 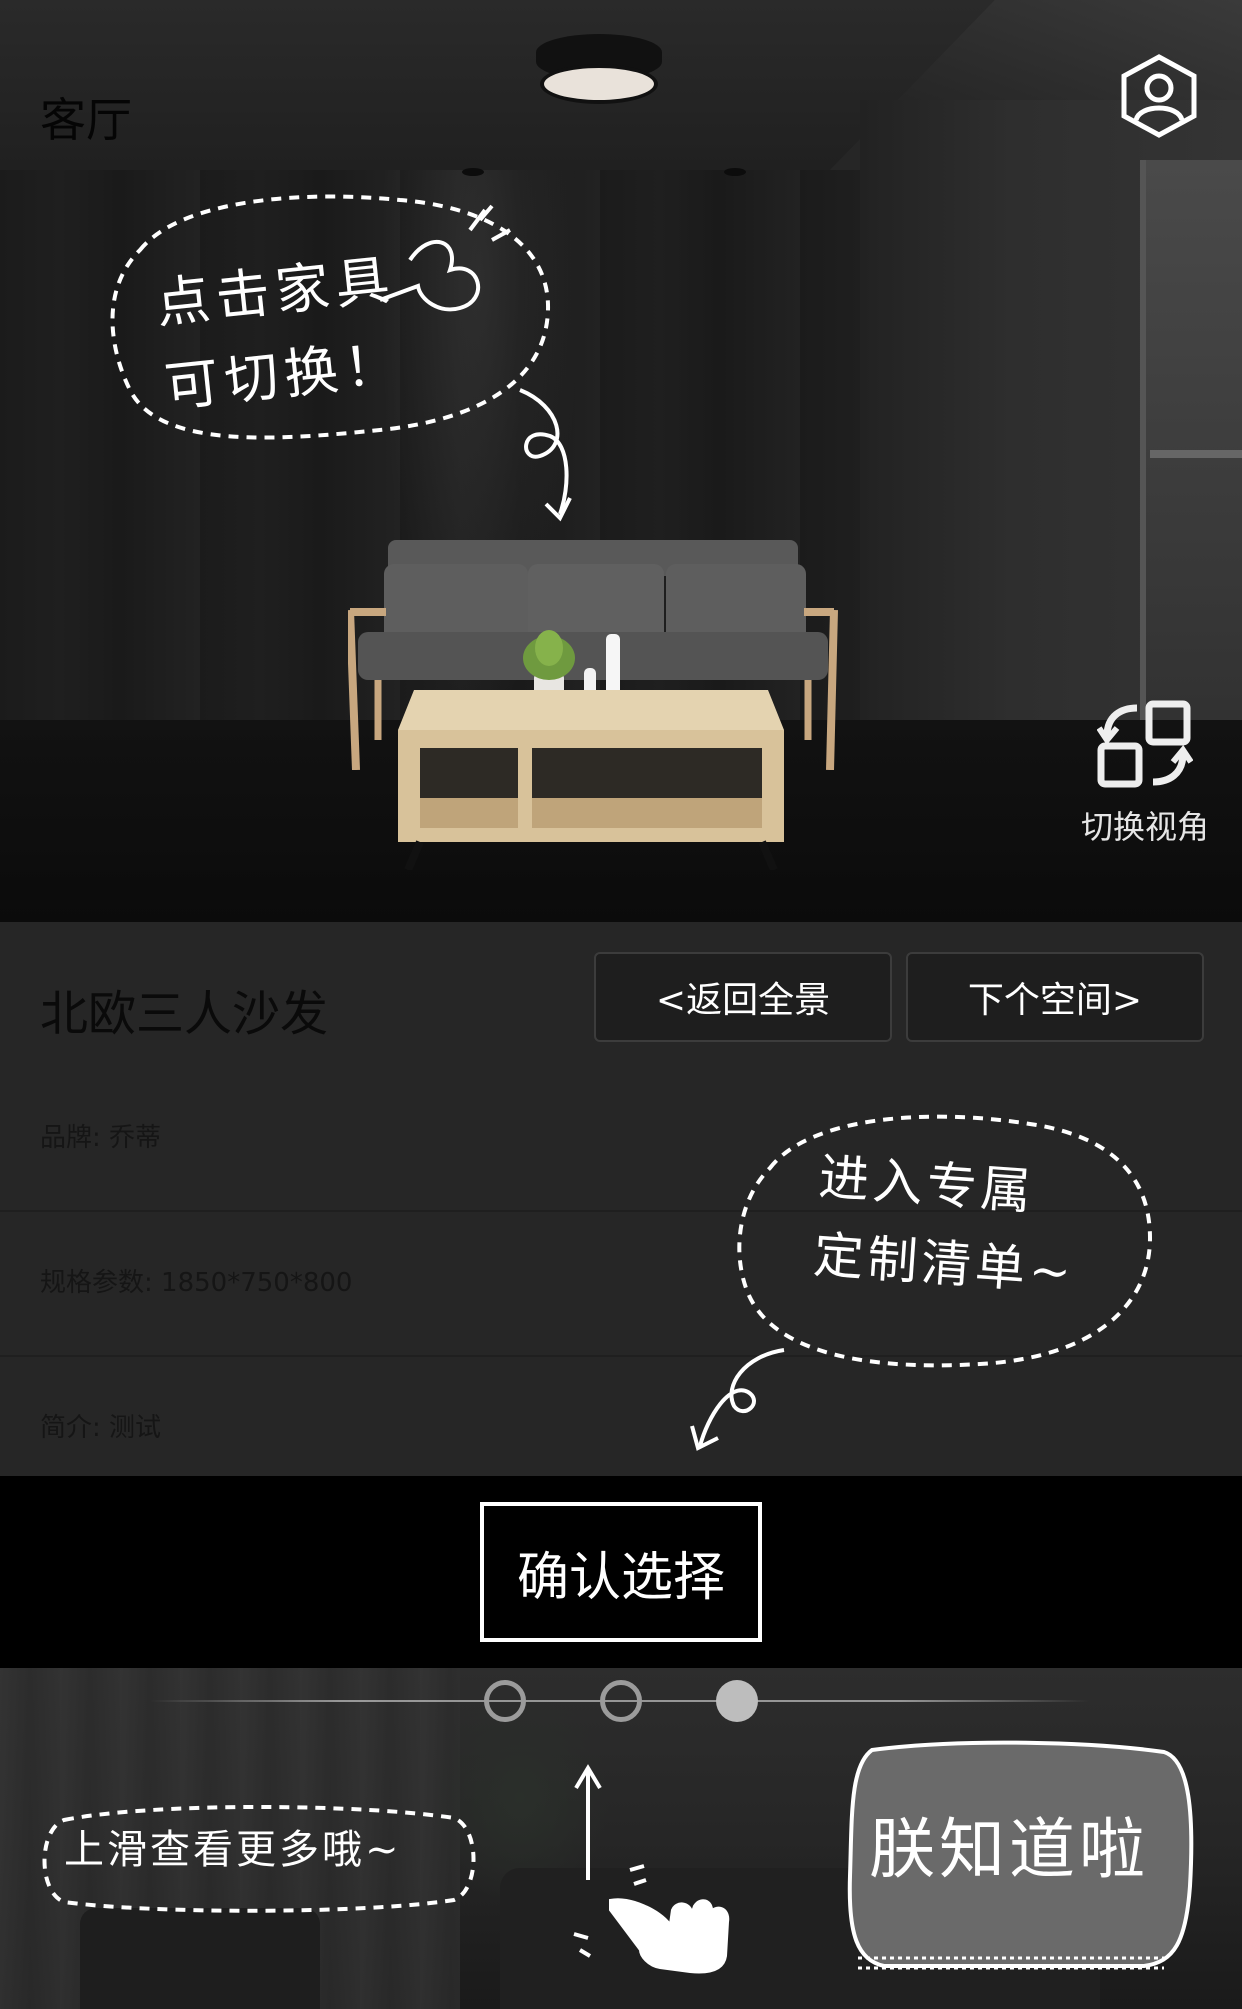 I want to click on swipe-hint-bubble: 上滑查看更多哦~, so click(x=258, y=1858).